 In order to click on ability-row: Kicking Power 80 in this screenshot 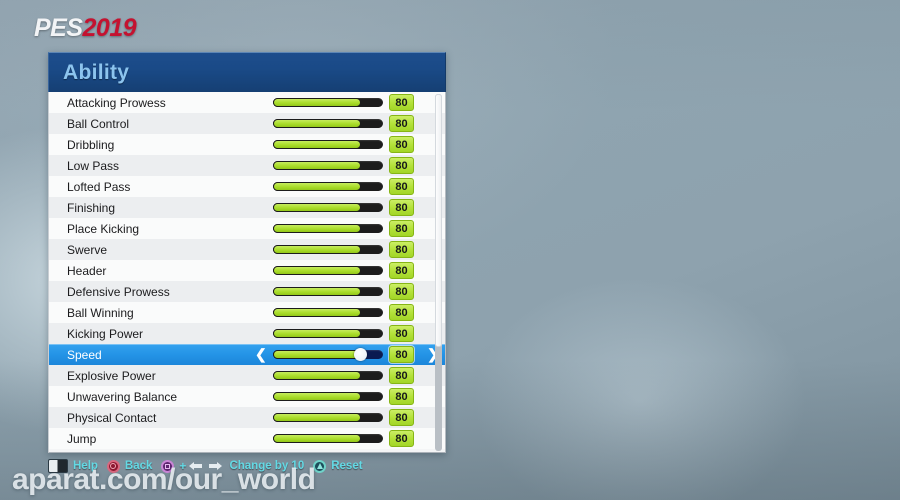, I will do `click(247, 333)`.